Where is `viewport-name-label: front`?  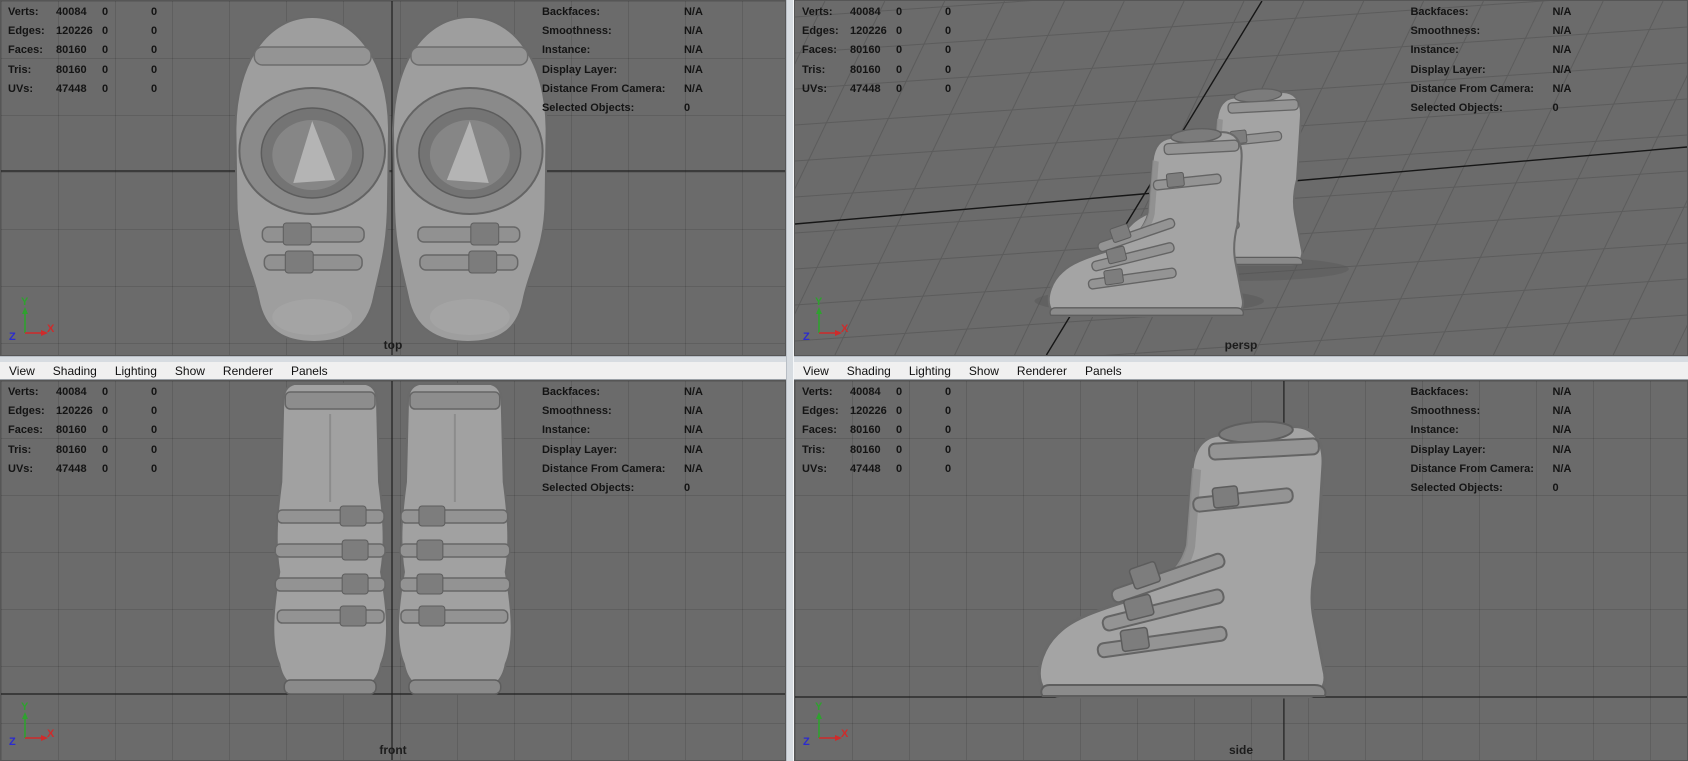 viewport-name-label: front is located at coordinates (393, 750).